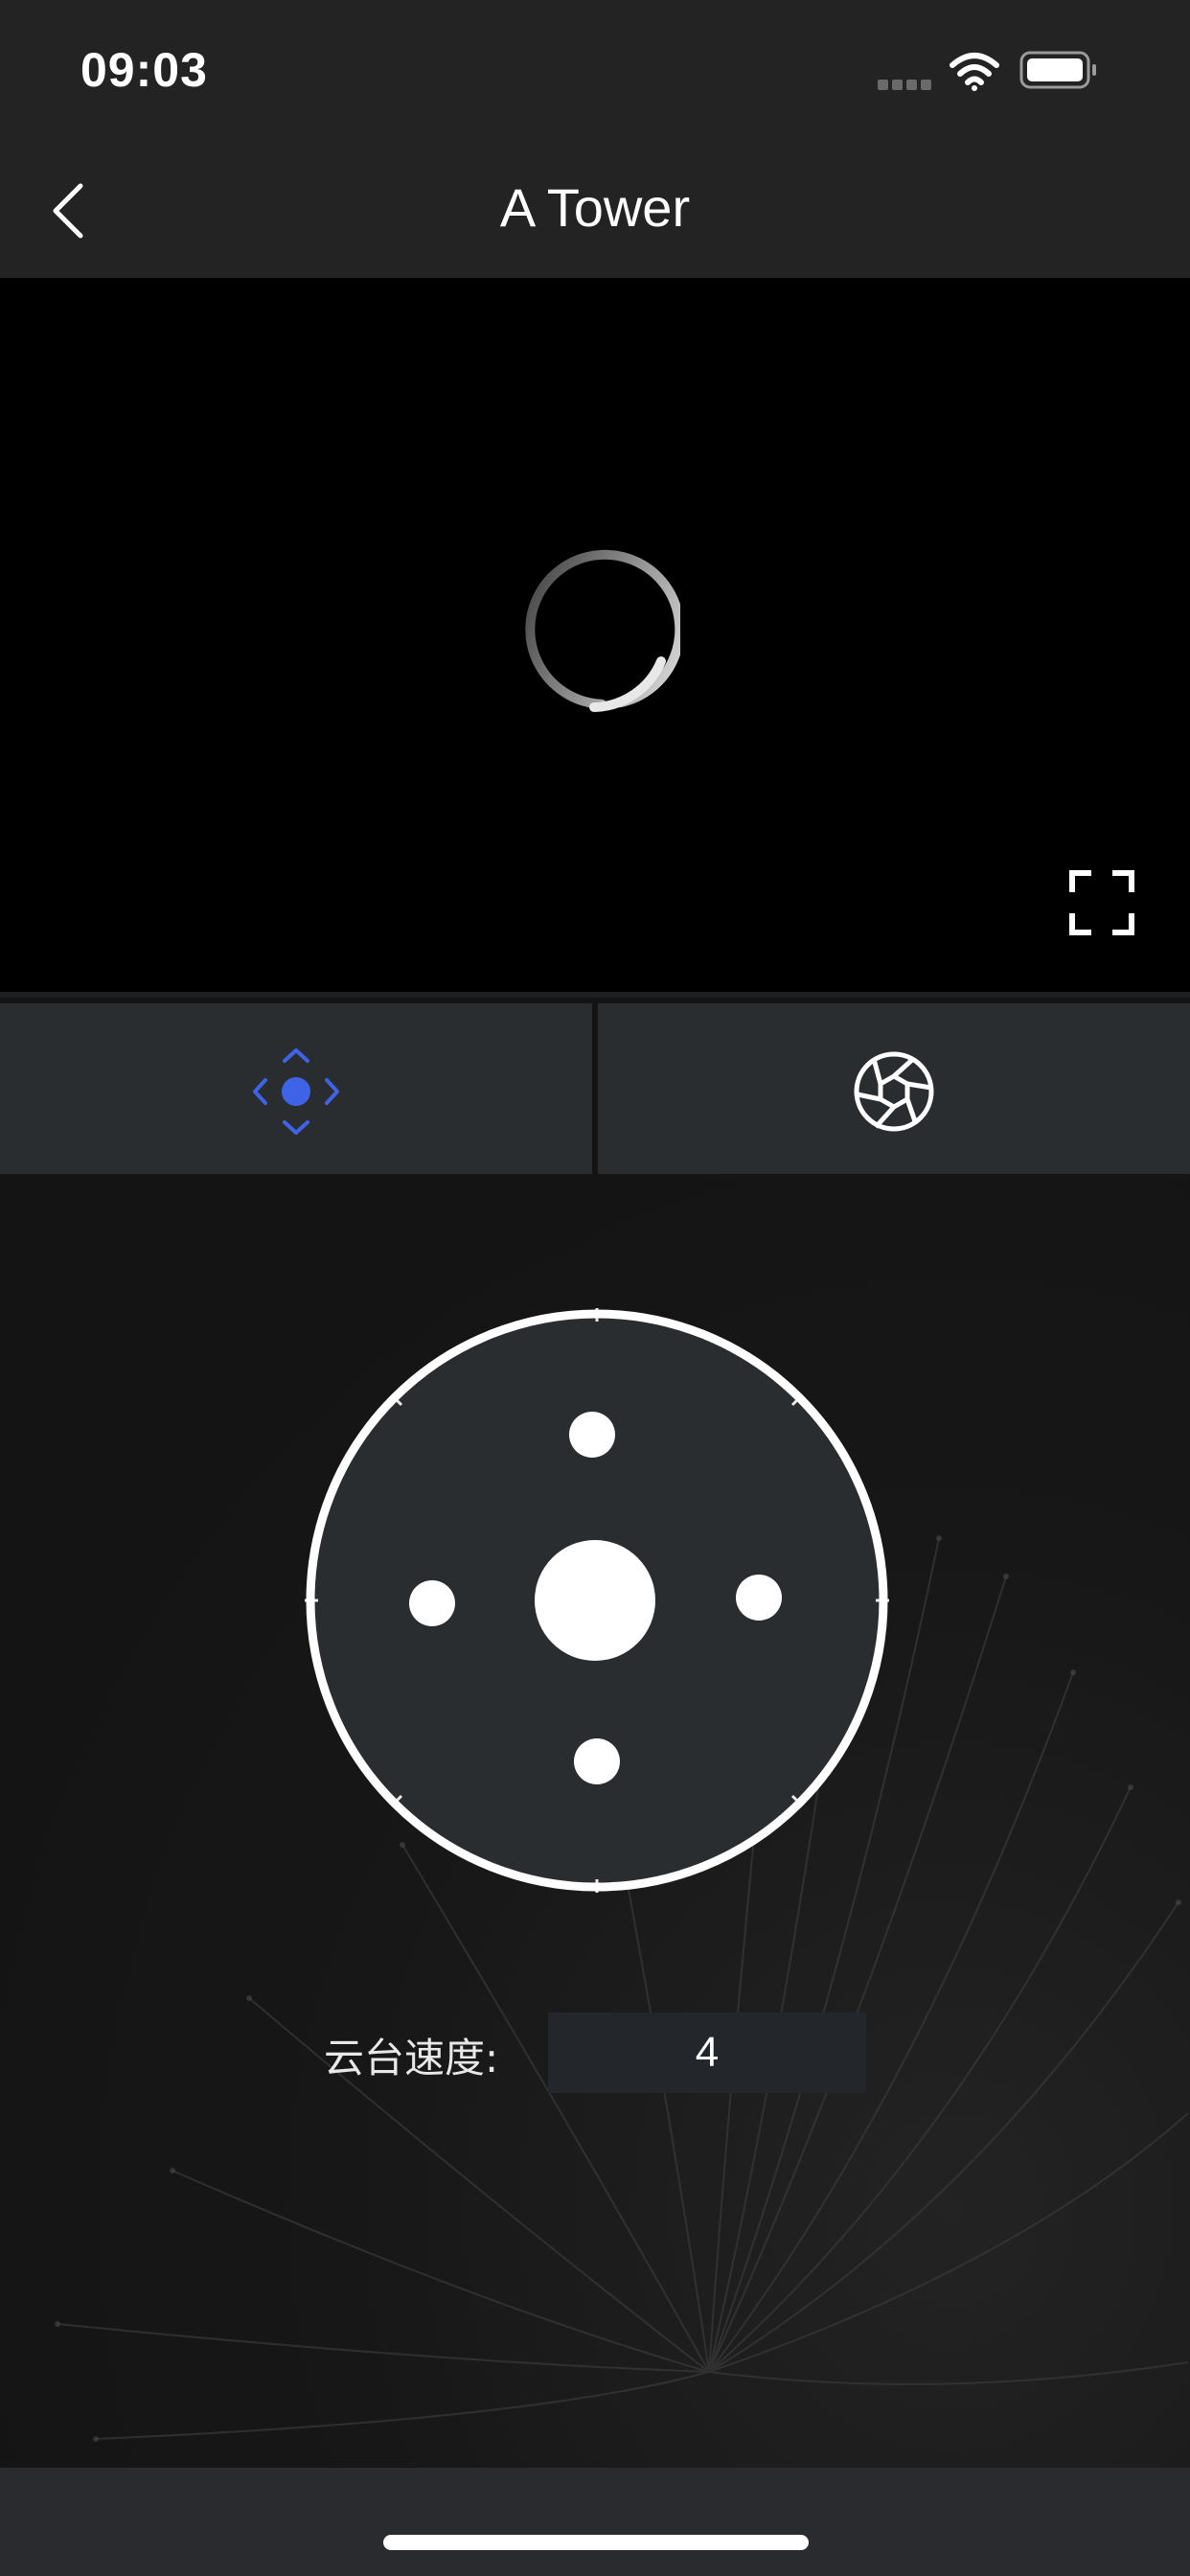 This screenshot has height=2576, width=1190. What do you see at coordinates (592, 1435) in the screenshot?
I see `ptz-up-button` at bounding box center [592, 1435].